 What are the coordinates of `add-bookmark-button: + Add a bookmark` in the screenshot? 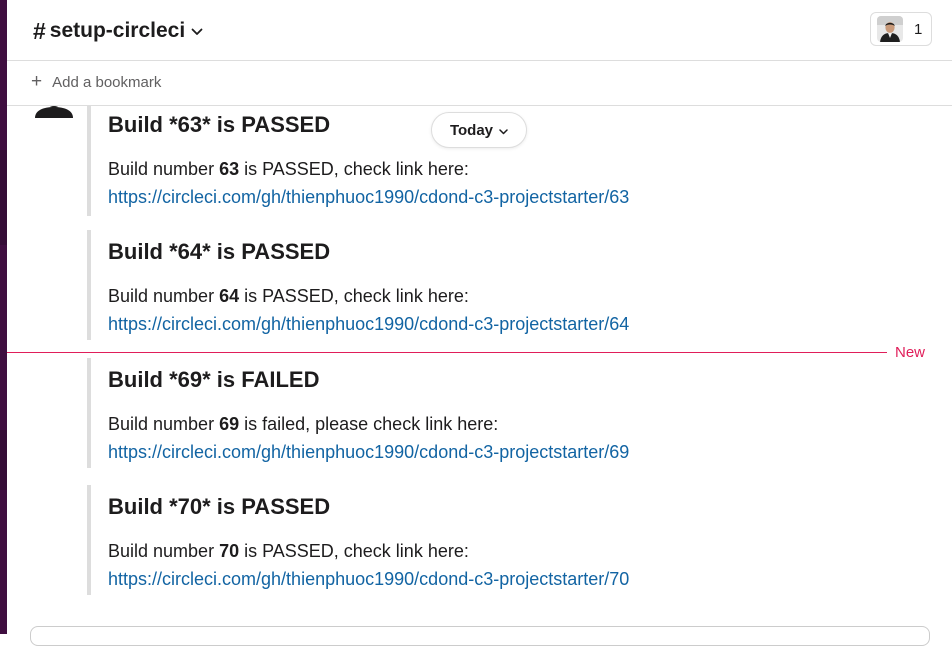 It's located at (96, 81).